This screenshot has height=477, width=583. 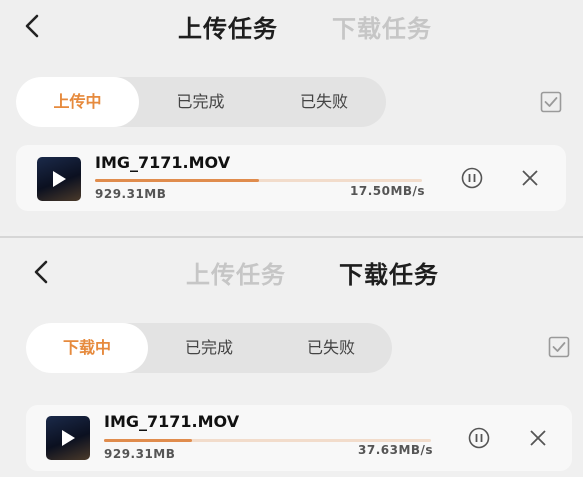 I want to click on status-tab-bar: 下载中 已完成 已失败, so click(x=209, y=348).